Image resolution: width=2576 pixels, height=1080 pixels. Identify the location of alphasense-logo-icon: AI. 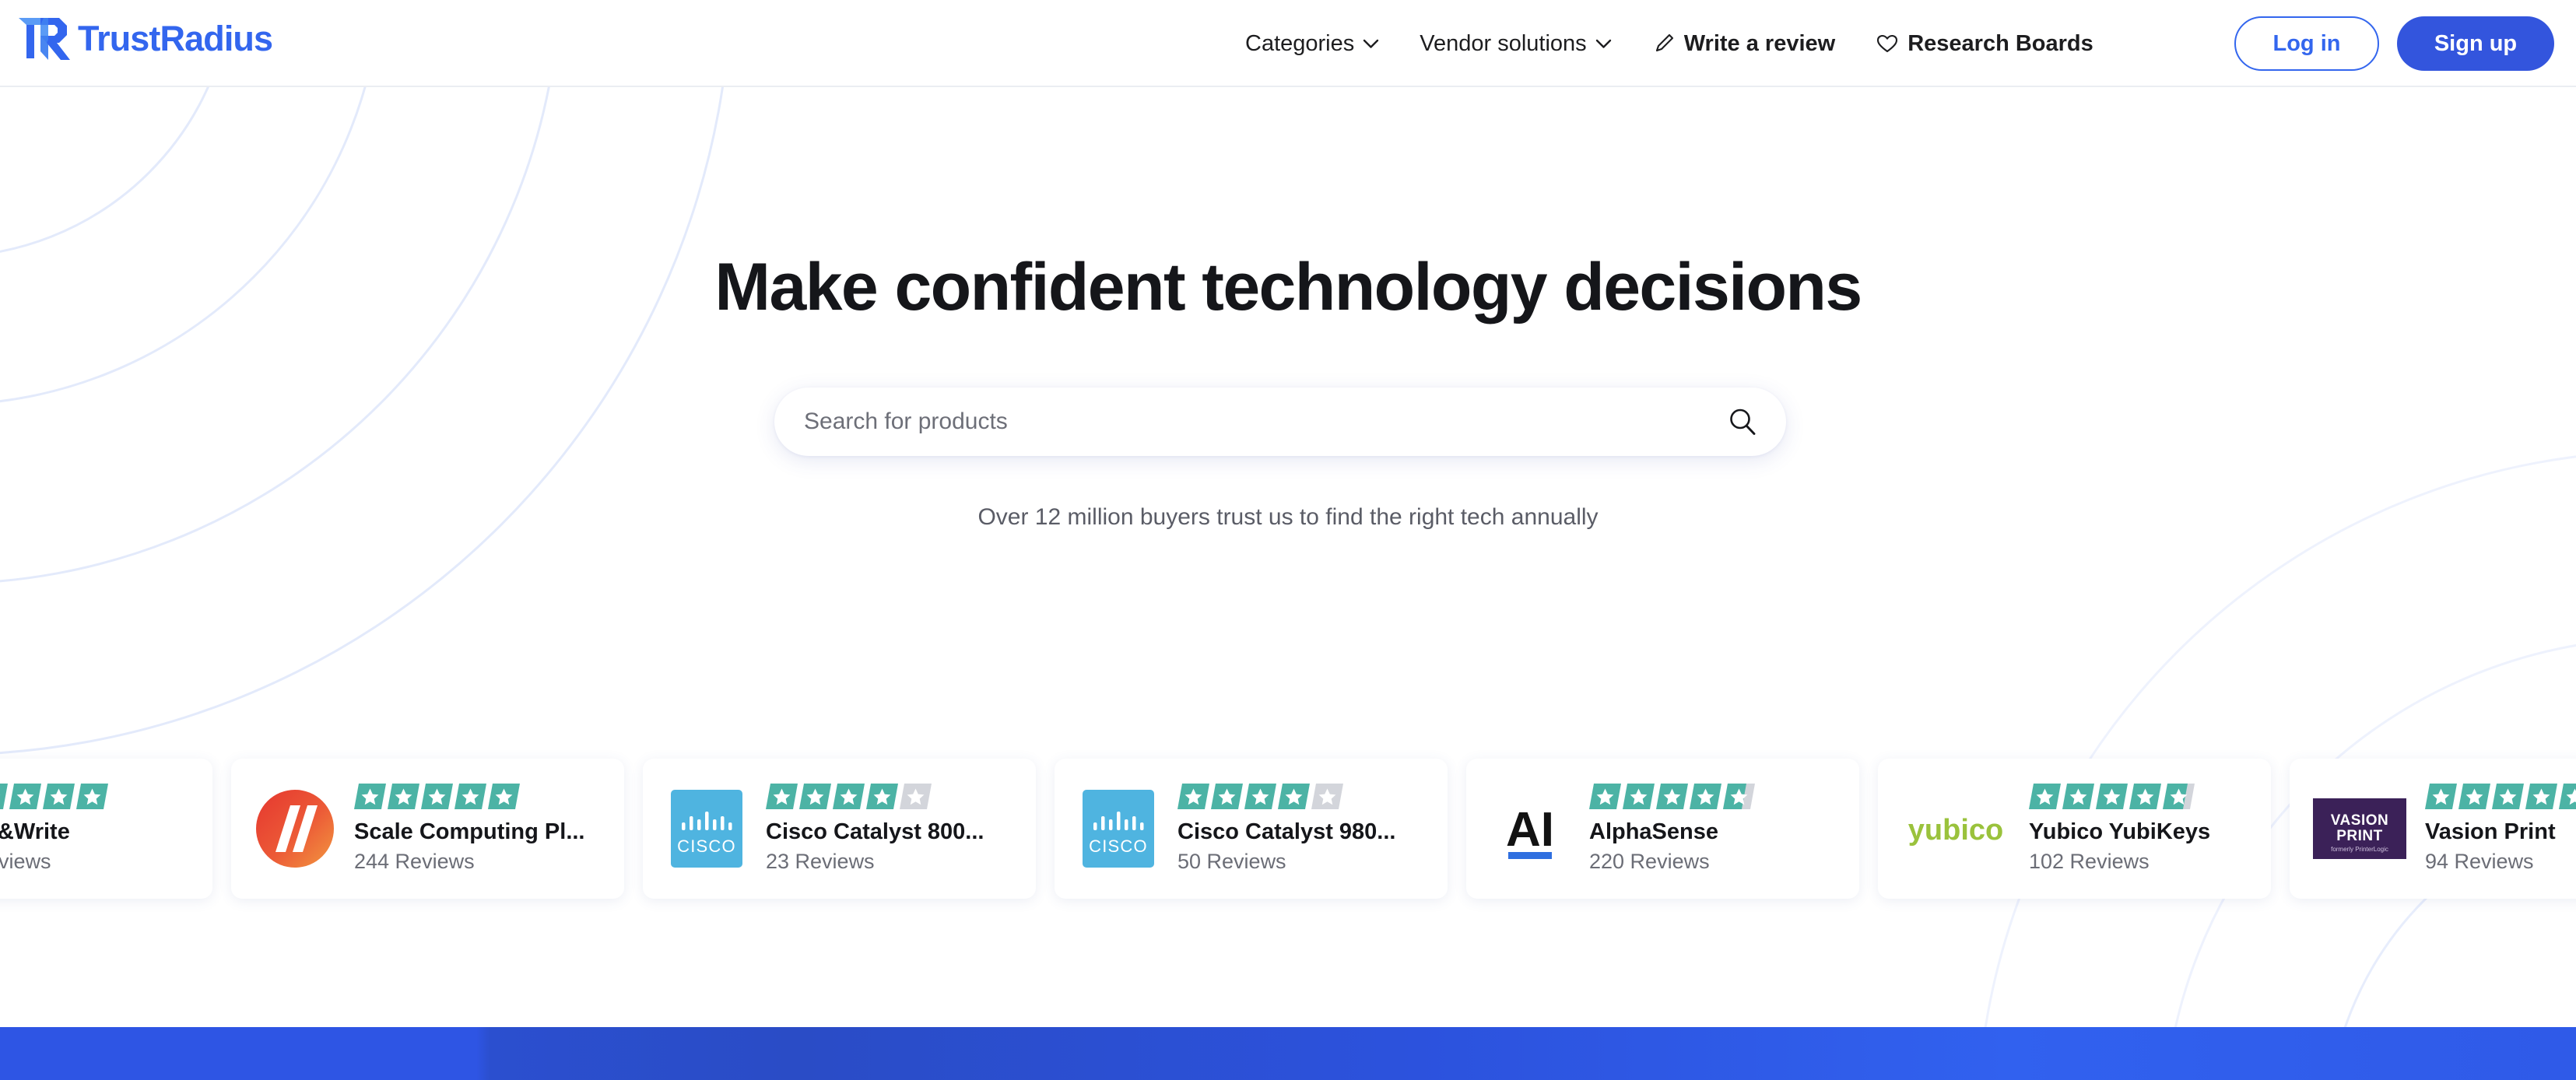
(1531, 828).